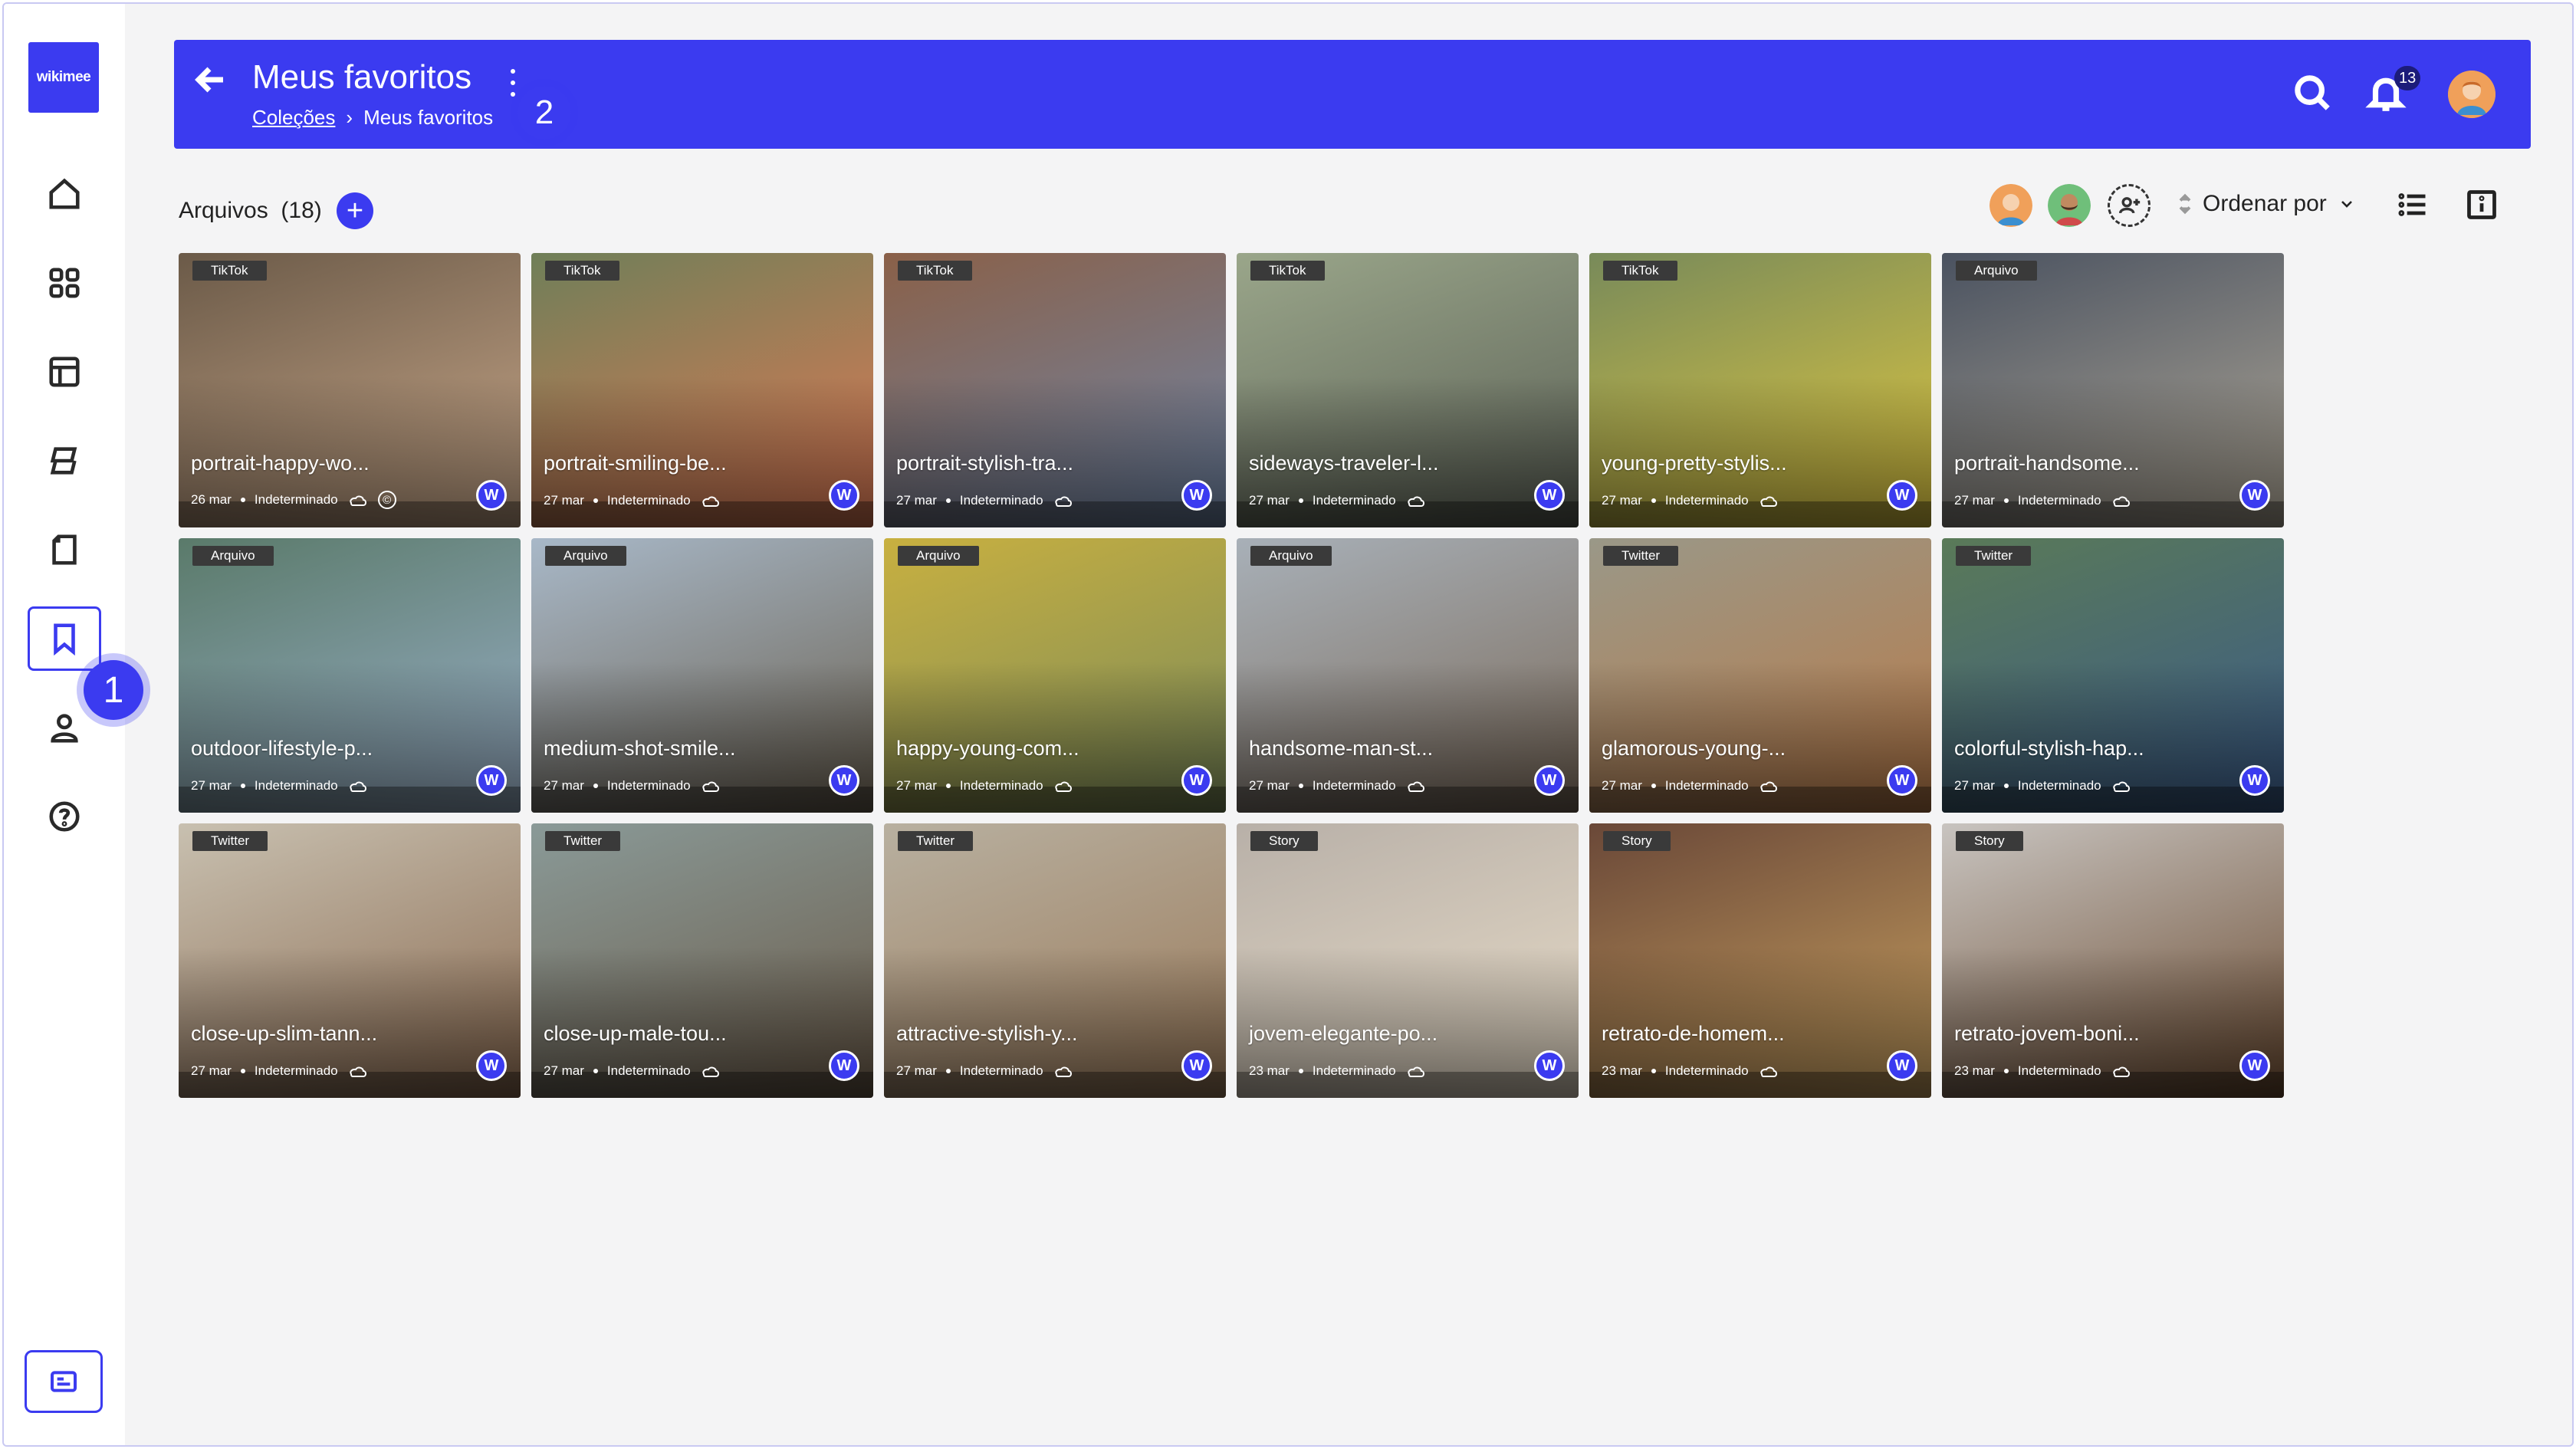 The width and height of the screenshot is (2576, 1449). I want to click on sidebar-item-help, so click(65, 816).